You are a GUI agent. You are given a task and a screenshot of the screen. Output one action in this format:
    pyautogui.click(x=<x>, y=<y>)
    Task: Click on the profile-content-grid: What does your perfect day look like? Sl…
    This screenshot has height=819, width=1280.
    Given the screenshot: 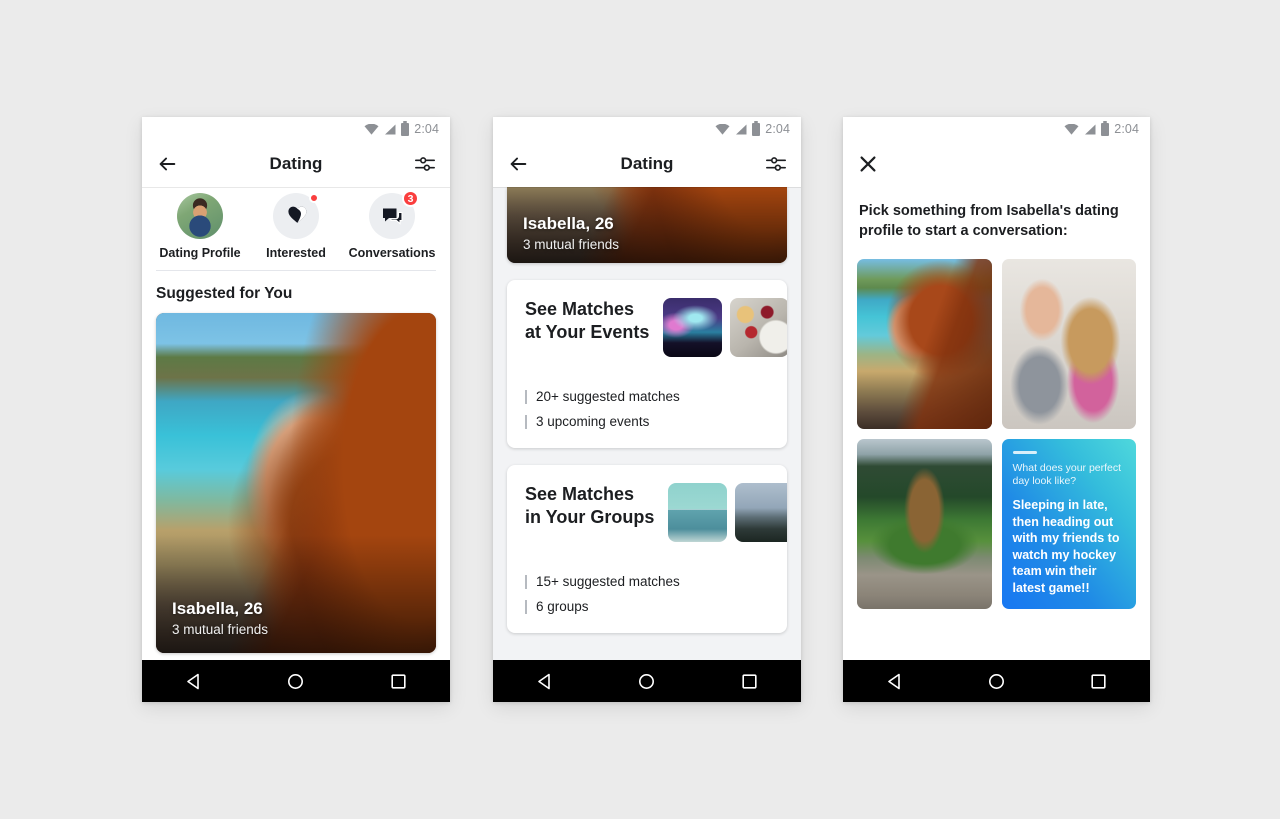 What is the action you would take?
    pyautogui.click(x=996, y=425)
    